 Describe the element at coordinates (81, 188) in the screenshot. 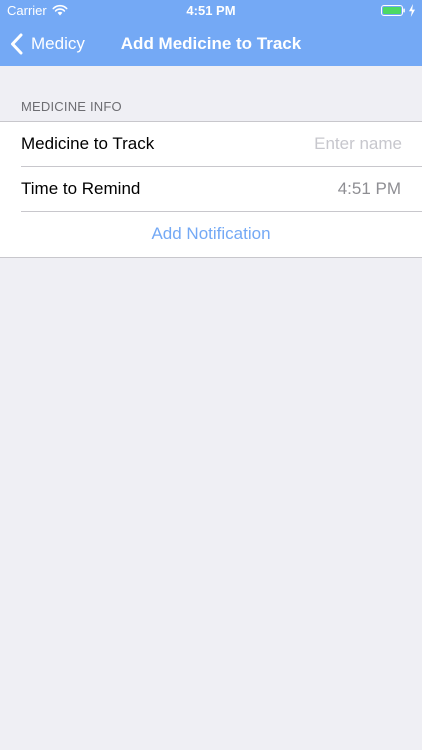

I see `reminder-time-label: Time to Remind` at that location.